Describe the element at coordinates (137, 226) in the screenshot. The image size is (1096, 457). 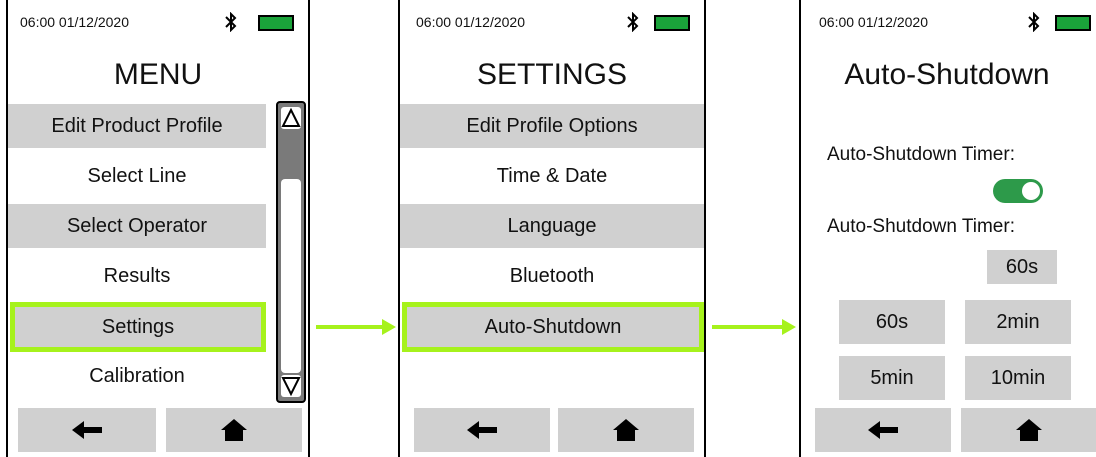
I see `menu-item-select-operator: Select Operator` at that location.